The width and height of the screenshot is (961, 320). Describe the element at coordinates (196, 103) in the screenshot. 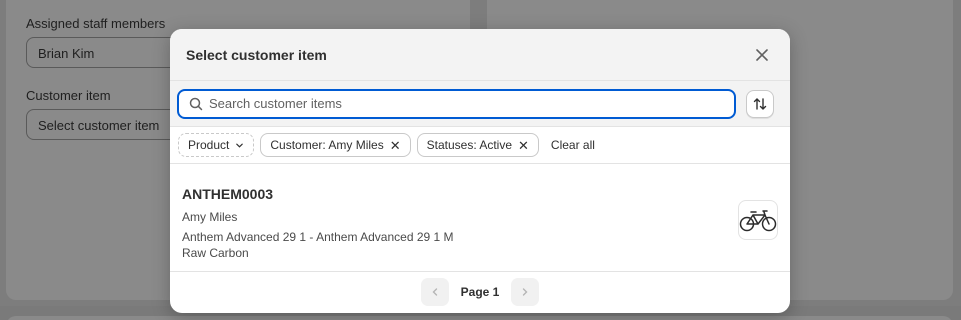

I see `search-icon` at that location.